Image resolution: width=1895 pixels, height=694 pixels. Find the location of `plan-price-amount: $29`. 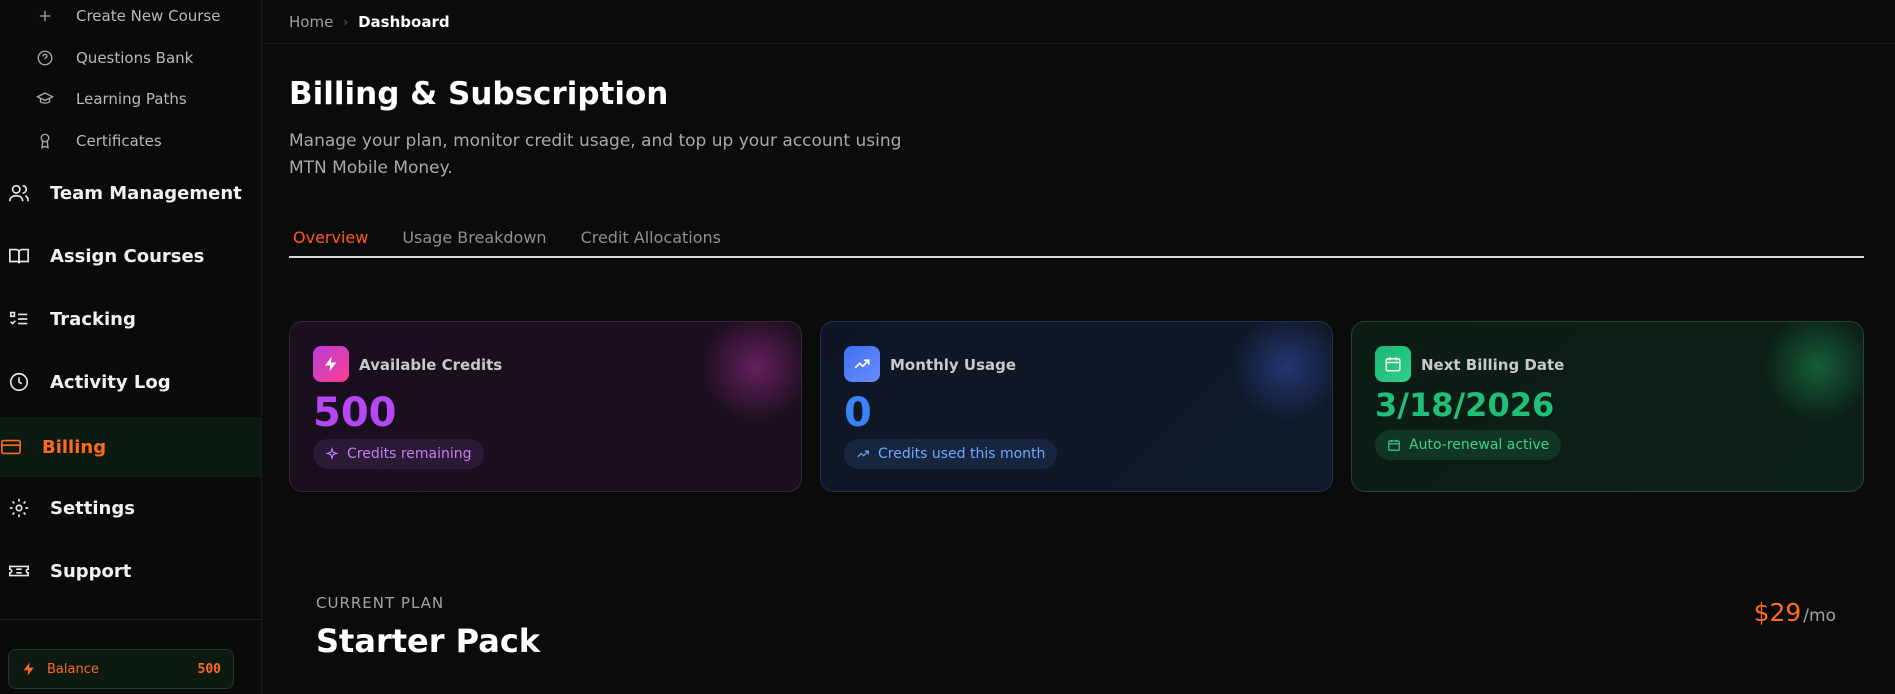

plan-price-amount: $29 is located at coordinates (1777, 612).